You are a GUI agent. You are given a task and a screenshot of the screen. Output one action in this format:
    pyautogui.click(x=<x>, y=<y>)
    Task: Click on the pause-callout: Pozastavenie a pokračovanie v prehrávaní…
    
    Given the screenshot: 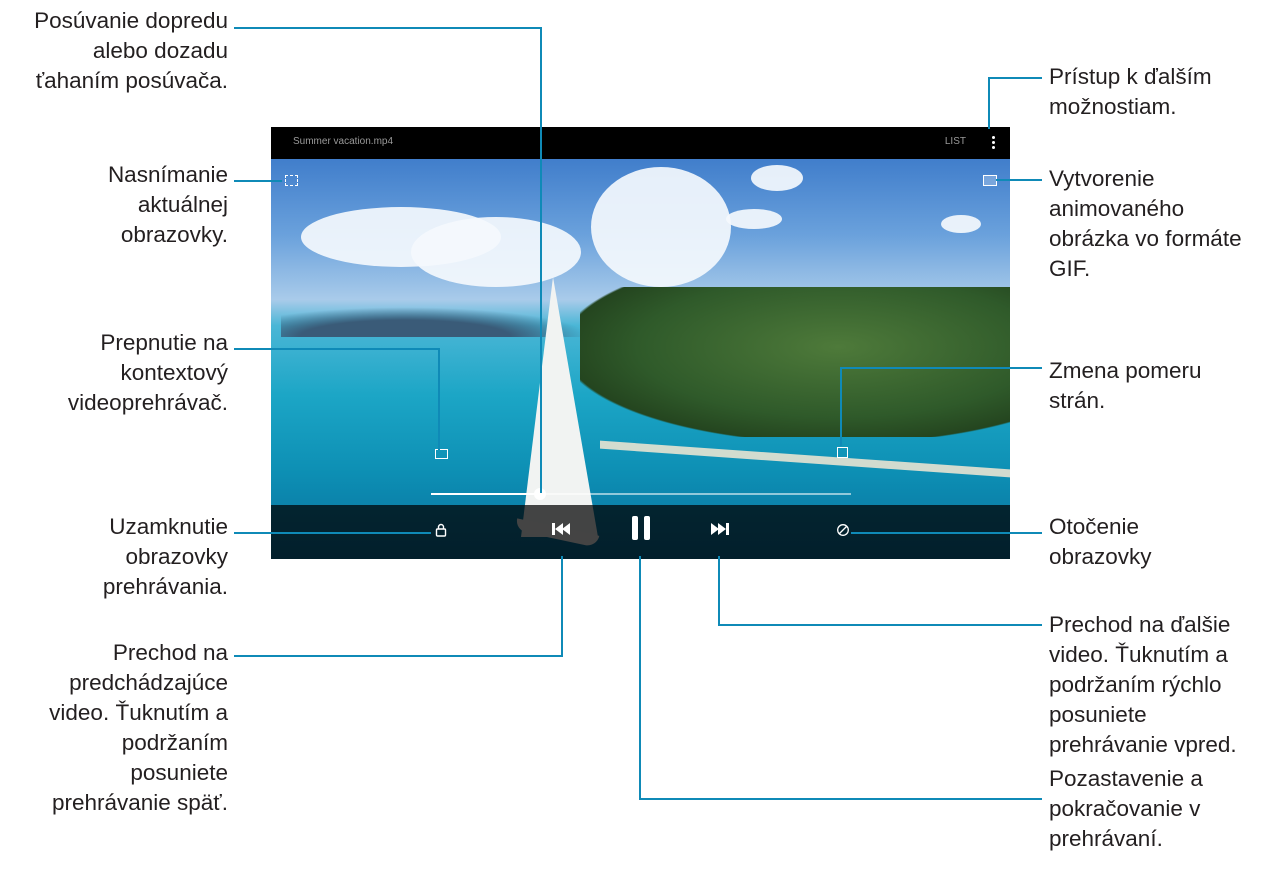 What is the action you would take?
    pyautogui.click(x=1126, y=808)
    